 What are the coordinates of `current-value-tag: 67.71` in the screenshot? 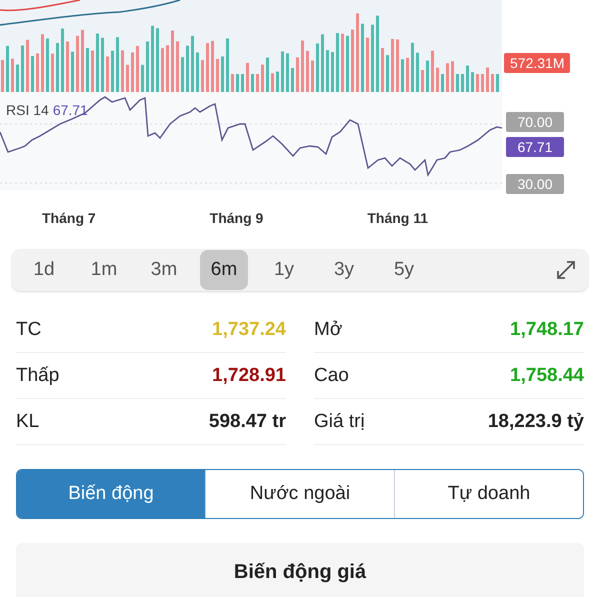 It's located at (535, 147).